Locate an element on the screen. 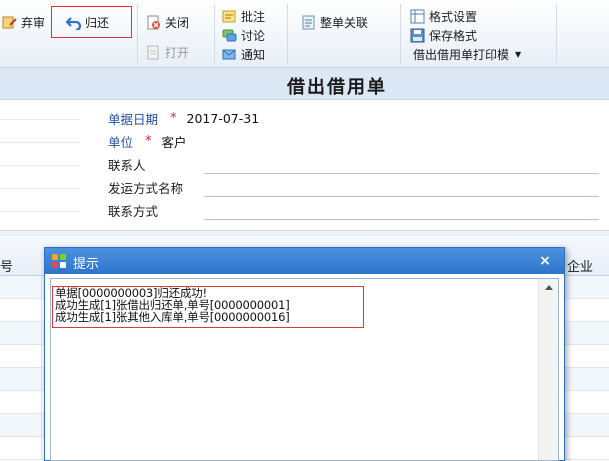 This screenshot has height=461, width=609. save-format-icon is located at coordinates (417, 35).